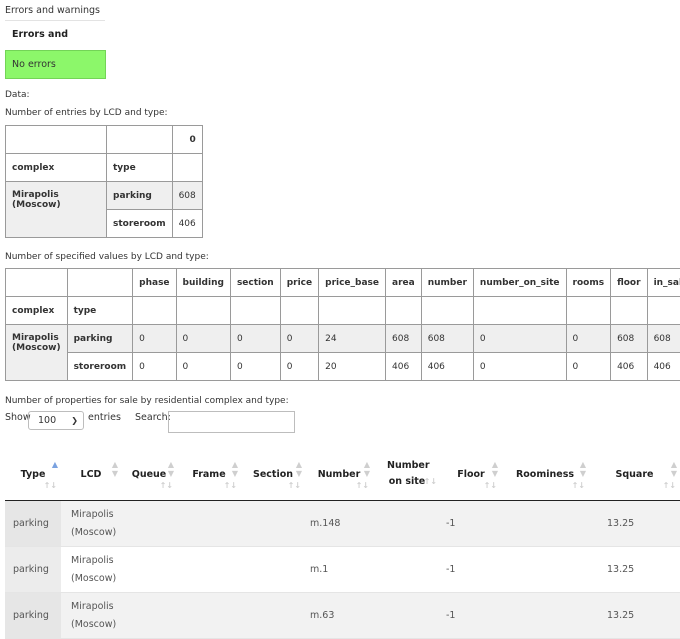 The height and width of the screenshot is (639, 680). What do you see at coordinates (91, 474) in the screenshot?
I see `column-header-lcd: LCD ▲ ▼` at bounding box center [91, 474].